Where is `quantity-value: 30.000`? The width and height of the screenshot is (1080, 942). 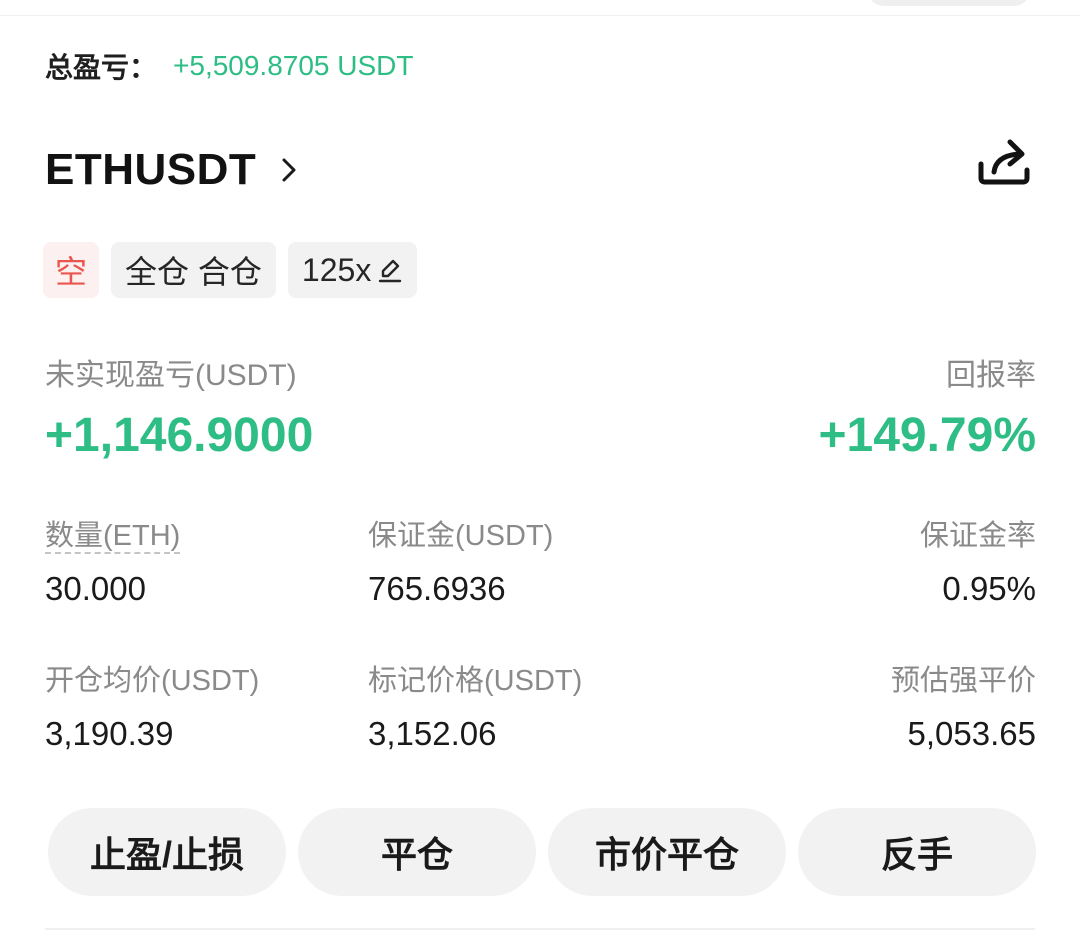
quantity-value: 30.000 is located at coordinates (95, 588).